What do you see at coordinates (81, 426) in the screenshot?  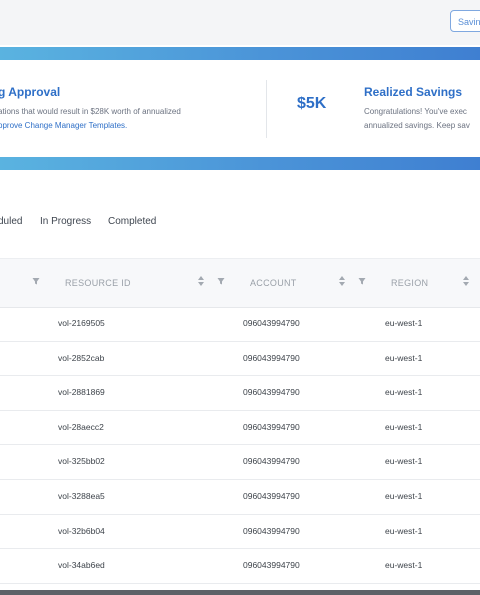 I see `cell-resource-id: vol-28aecc2` at bounding box center [81, 426].